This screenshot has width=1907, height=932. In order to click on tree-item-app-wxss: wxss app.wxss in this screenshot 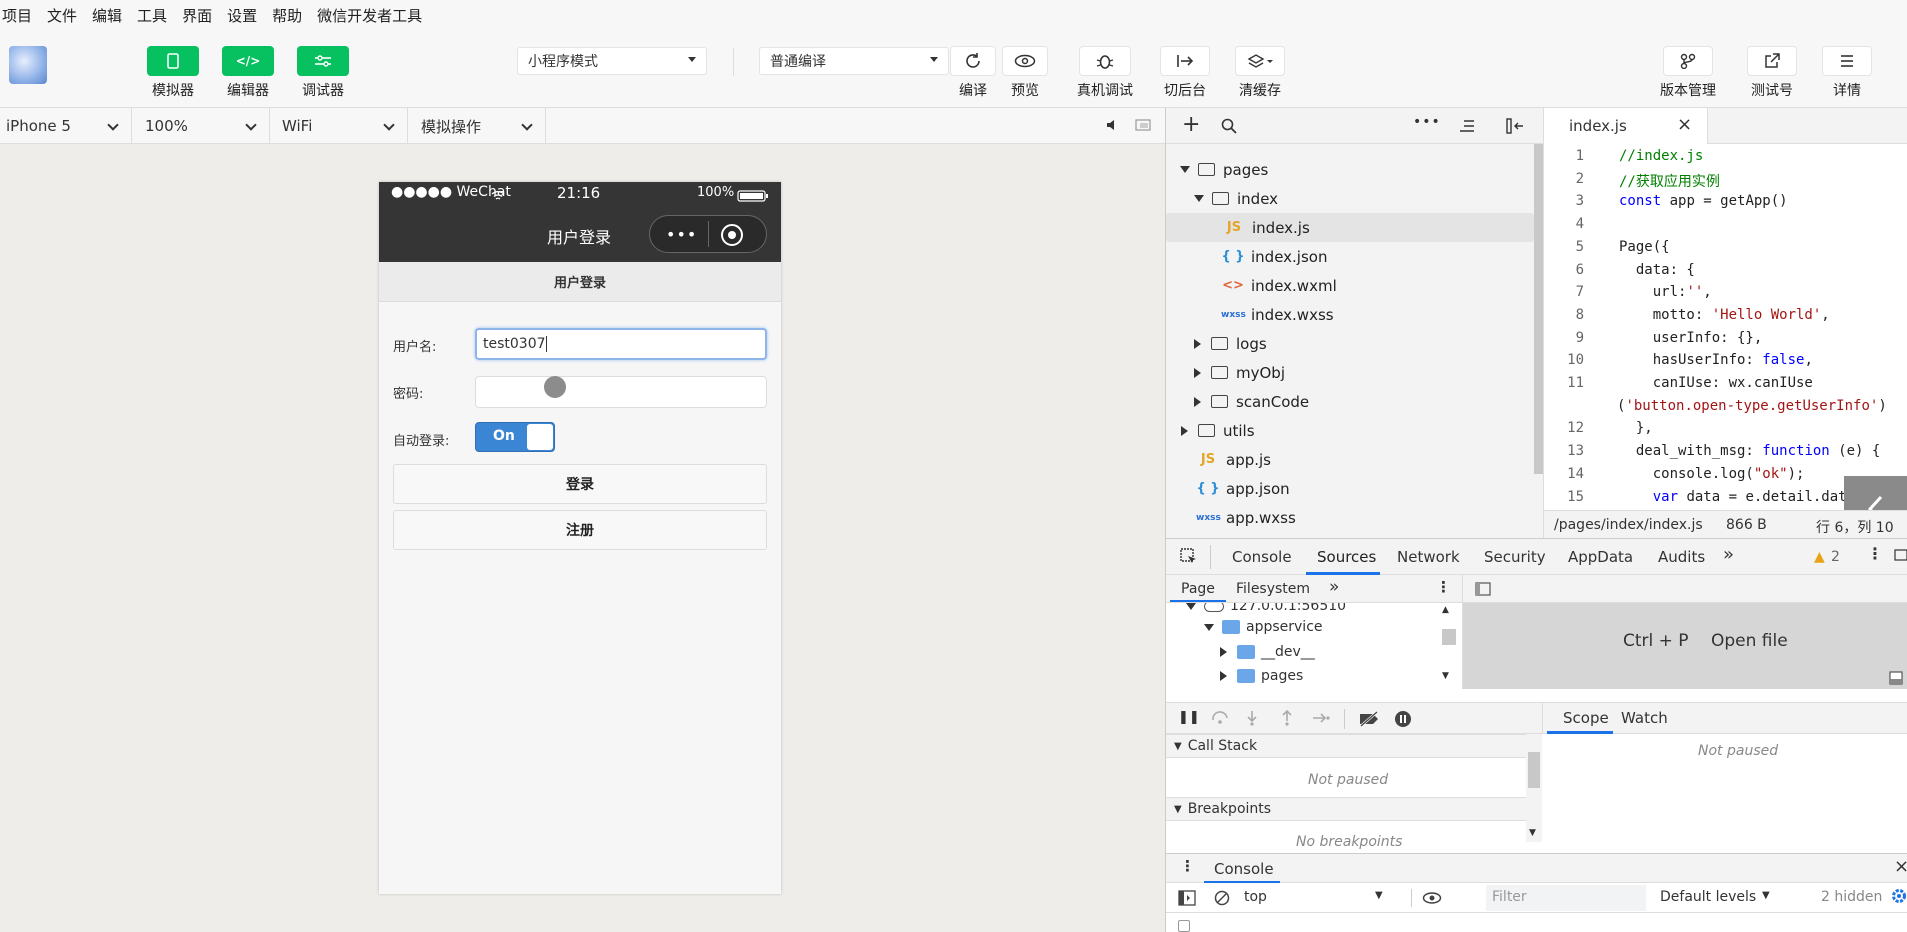, I will do `click(1350, 517)`.